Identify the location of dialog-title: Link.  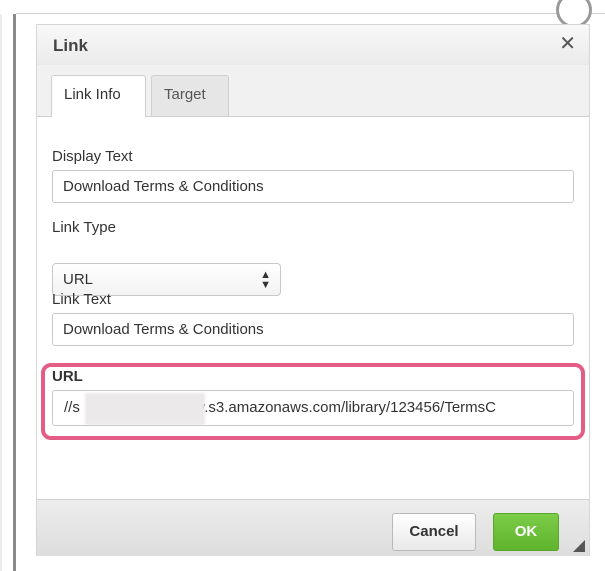
(70, 45).